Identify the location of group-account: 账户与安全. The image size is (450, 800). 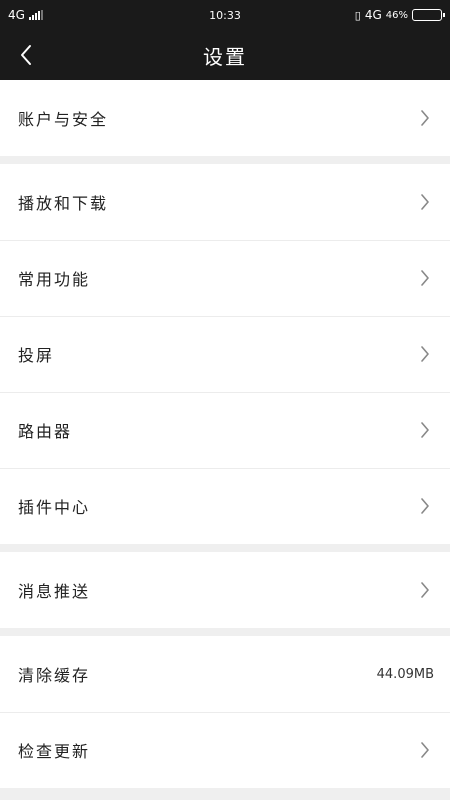
(225, 118).